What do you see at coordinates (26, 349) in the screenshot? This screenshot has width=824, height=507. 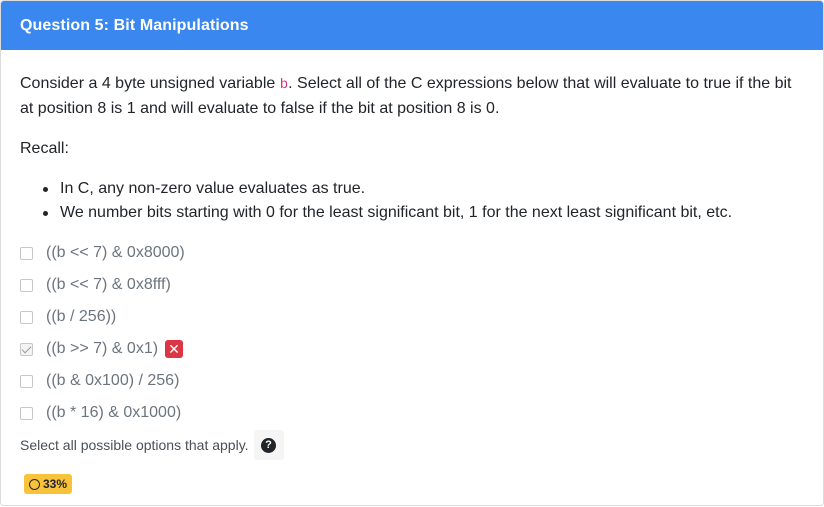 I see `option-checkbox-checked` at bounding box center [26, 349].